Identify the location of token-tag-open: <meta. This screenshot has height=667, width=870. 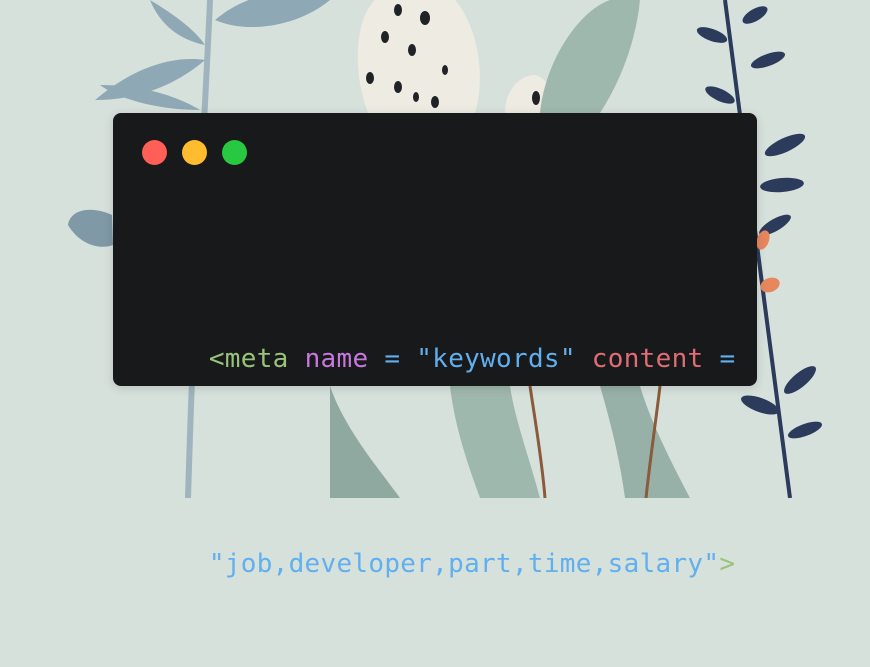
(248, 359).